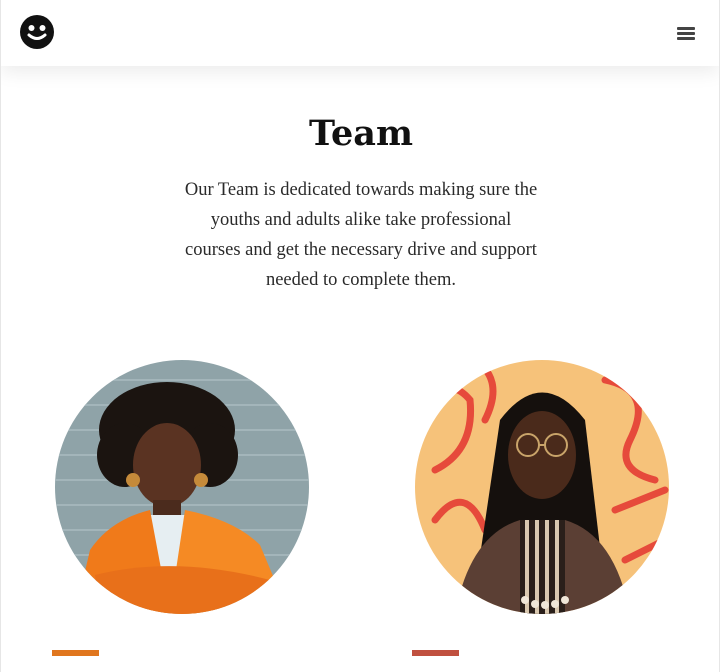  Describe the element at coordinates (37, 32) in the screenshot. I see `smiley-logo-icon` at that location.